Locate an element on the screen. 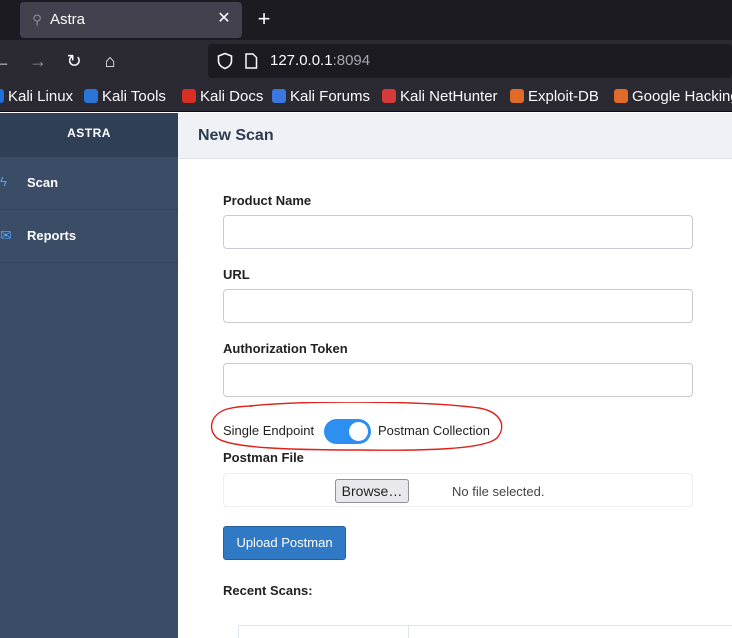 This screenshot has width=732, height=638. shield-icon is located at coordinates (225, 61).